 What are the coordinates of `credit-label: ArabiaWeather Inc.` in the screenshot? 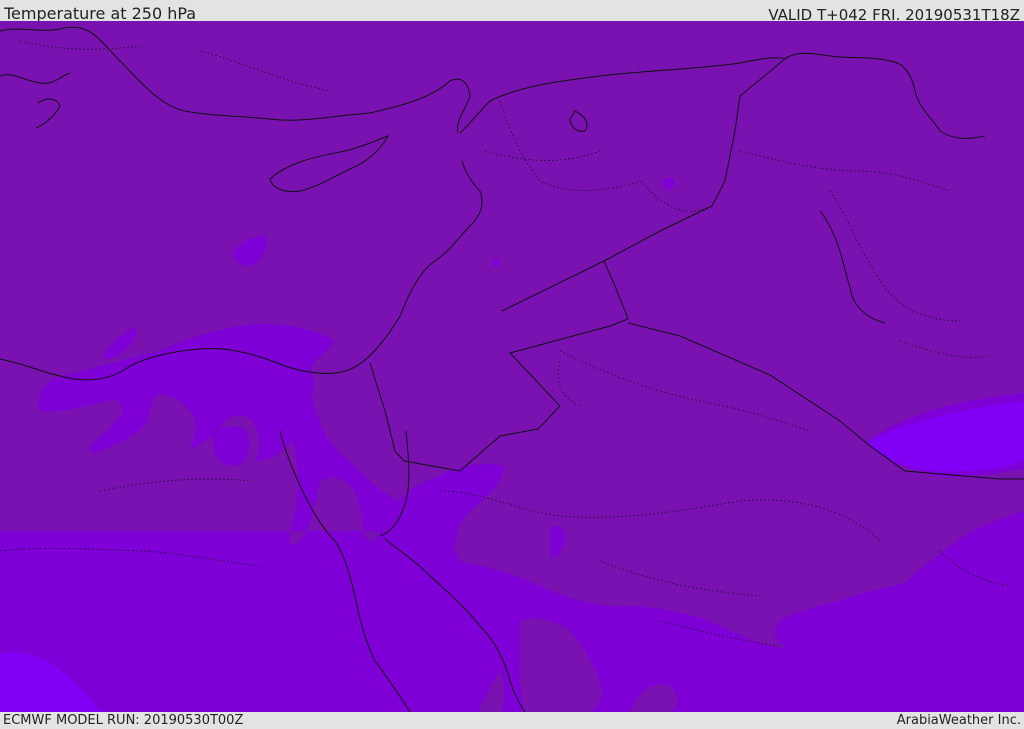 It's located at (958, 720).